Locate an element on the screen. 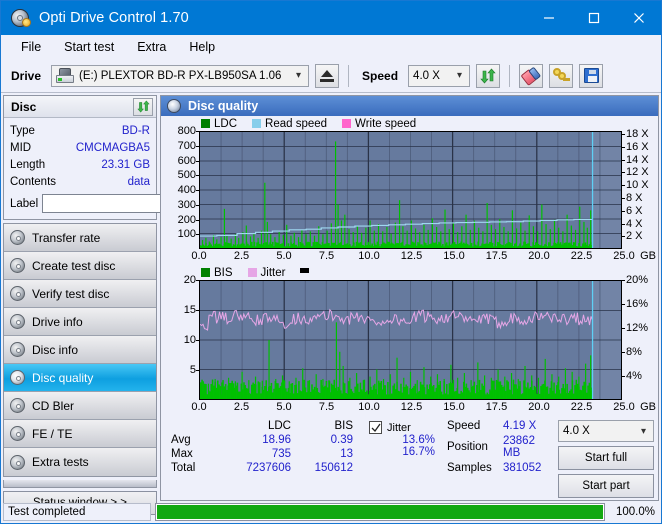 This screenshot has height=524, width=662. sidebar-item-label: CD Bler is located at coordinates (53, 405).